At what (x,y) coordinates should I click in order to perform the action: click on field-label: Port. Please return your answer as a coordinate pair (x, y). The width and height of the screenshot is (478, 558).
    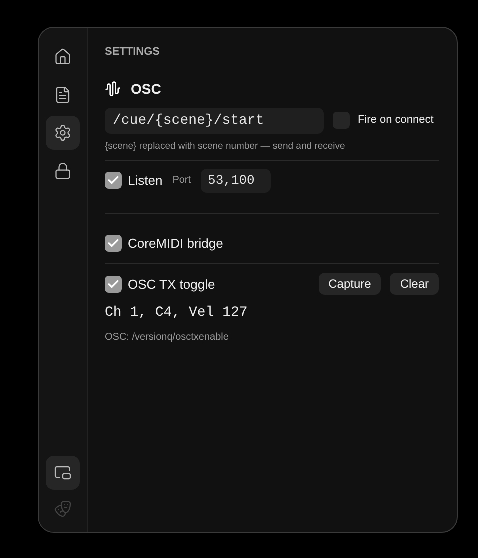
    Looking at the image, I should click on (182, 181).